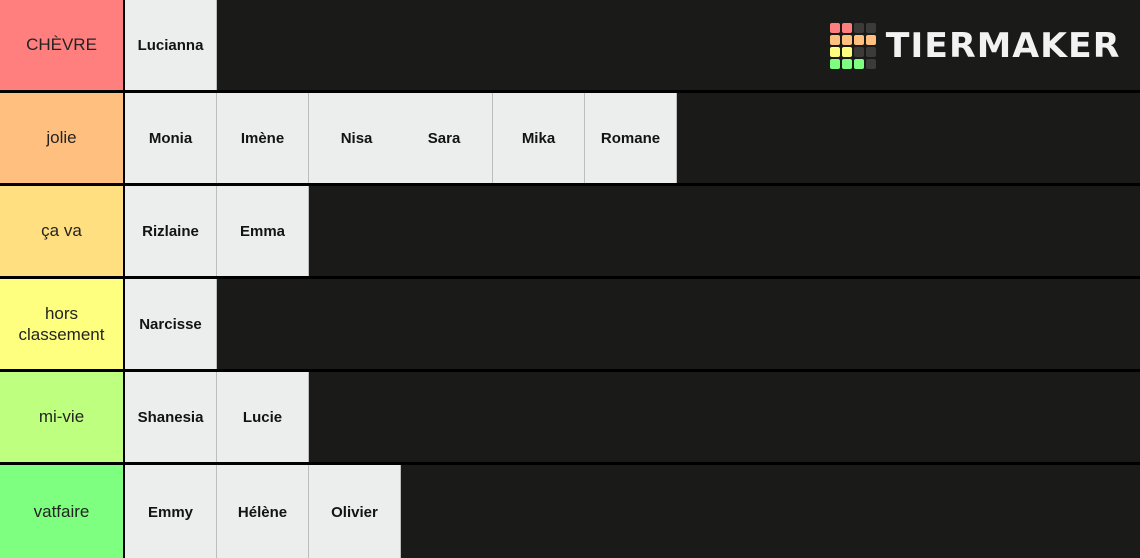  Describe the element at coordinates (62, 417) in the screenshot. I see `tier-label: mi-vie` at that location.